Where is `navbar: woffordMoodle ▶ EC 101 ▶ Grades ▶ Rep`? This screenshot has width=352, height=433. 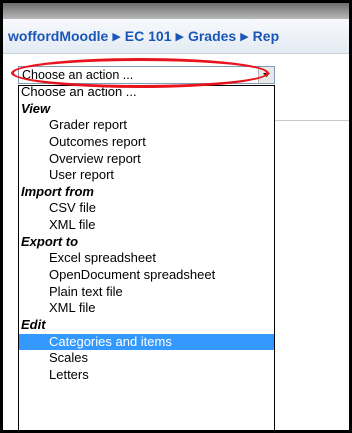 navbar: woffordMoodle ▶ EC 101 ▶ Grades ▶ Rep is located at coordinates (176, 36).